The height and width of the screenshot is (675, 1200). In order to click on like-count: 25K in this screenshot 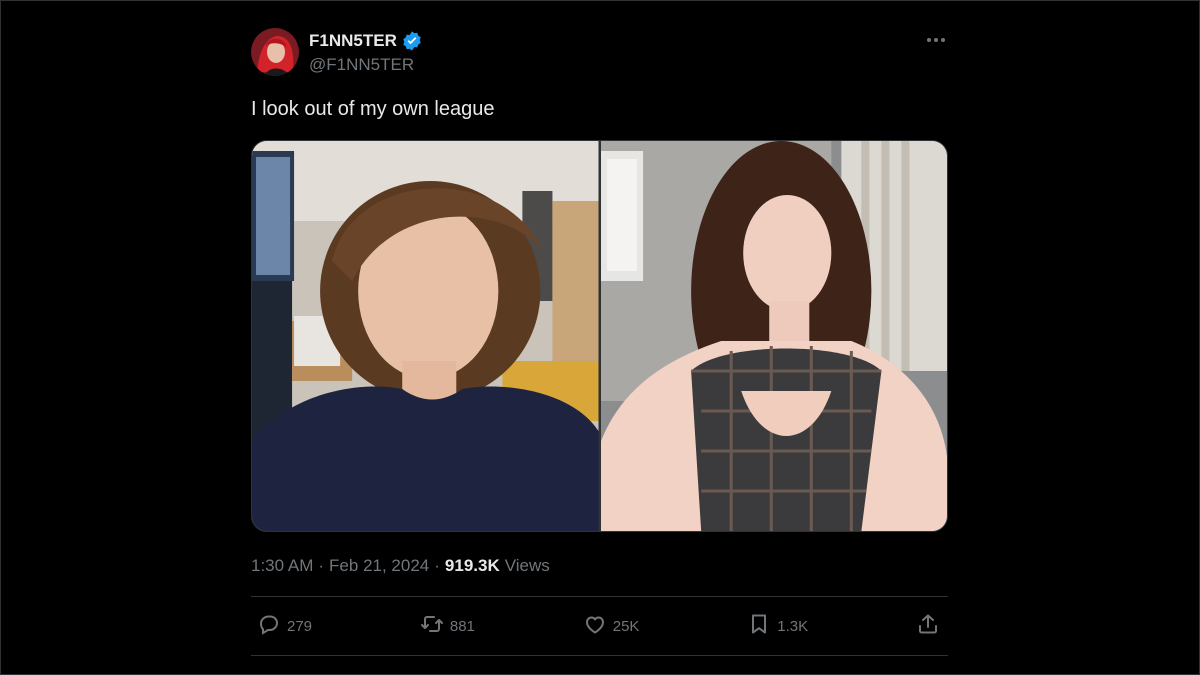, I will do `click(626, 626)`.